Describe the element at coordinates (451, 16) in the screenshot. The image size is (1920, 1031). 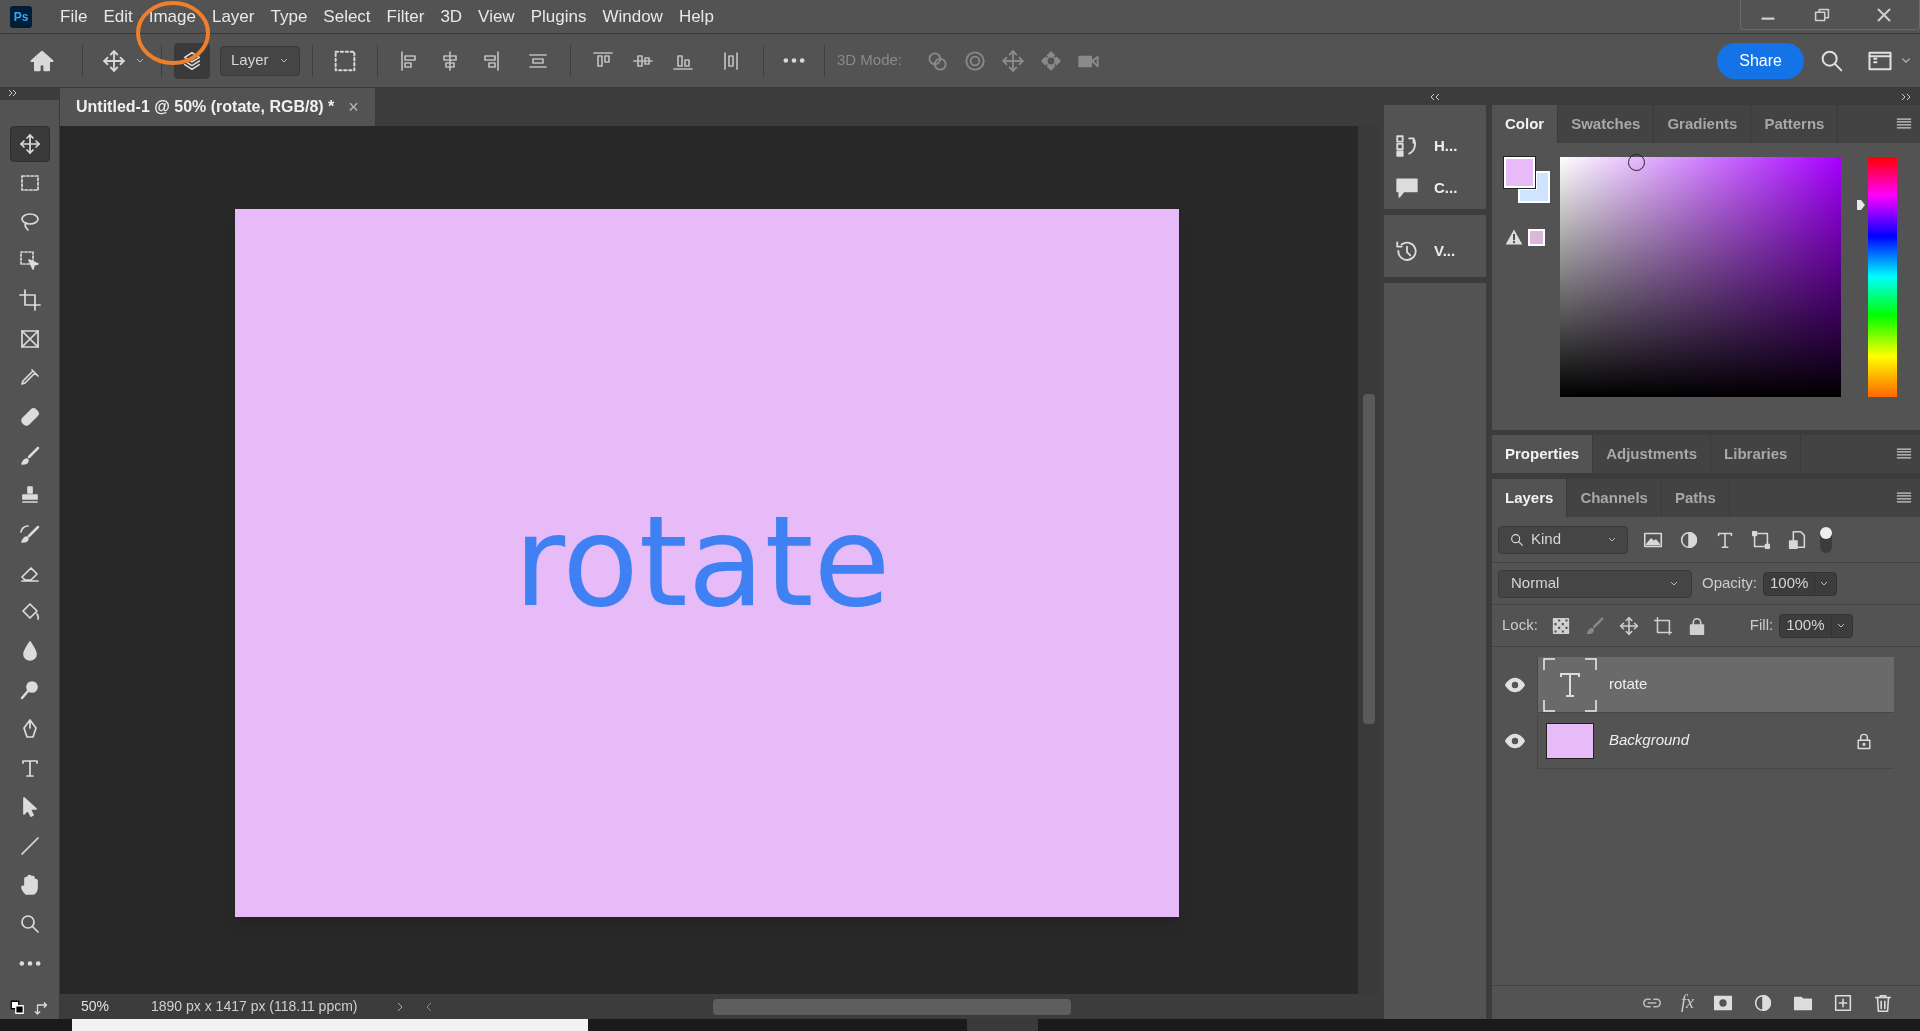
I see `menu-item: 3D` at that location.